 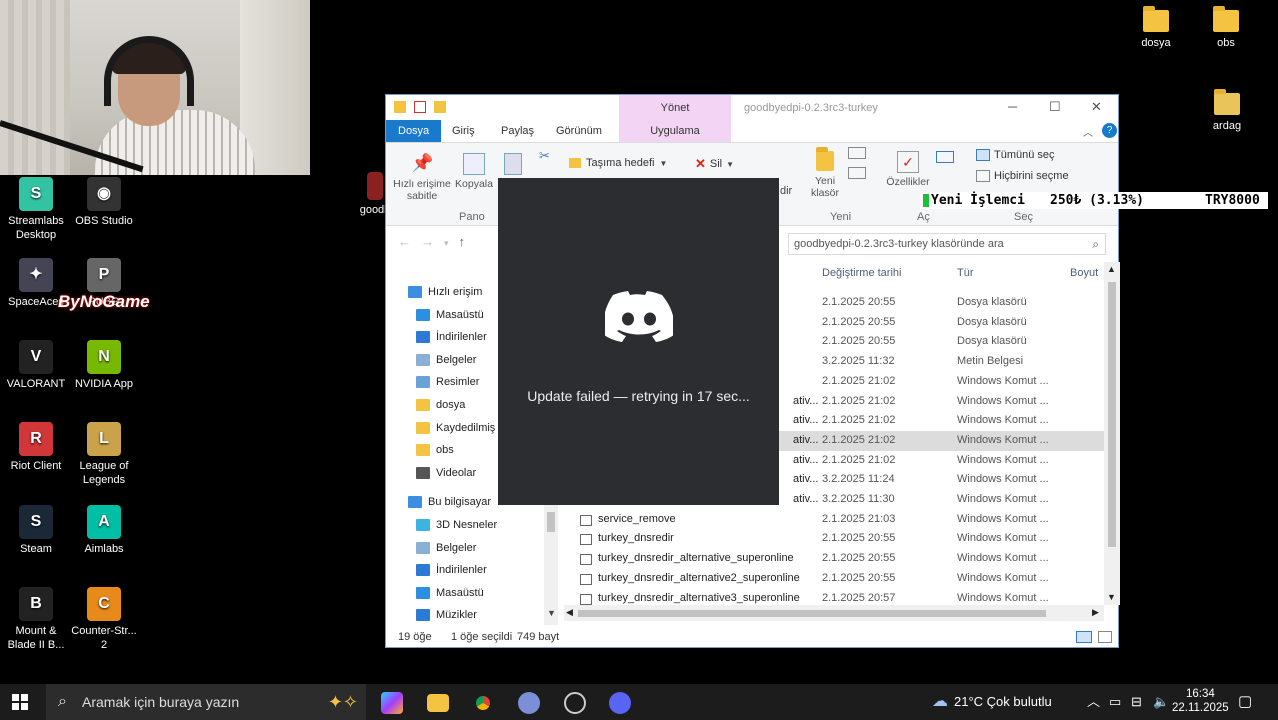 I want to click on desktop-icon: R Riot Client, so click(x=36, y=447).